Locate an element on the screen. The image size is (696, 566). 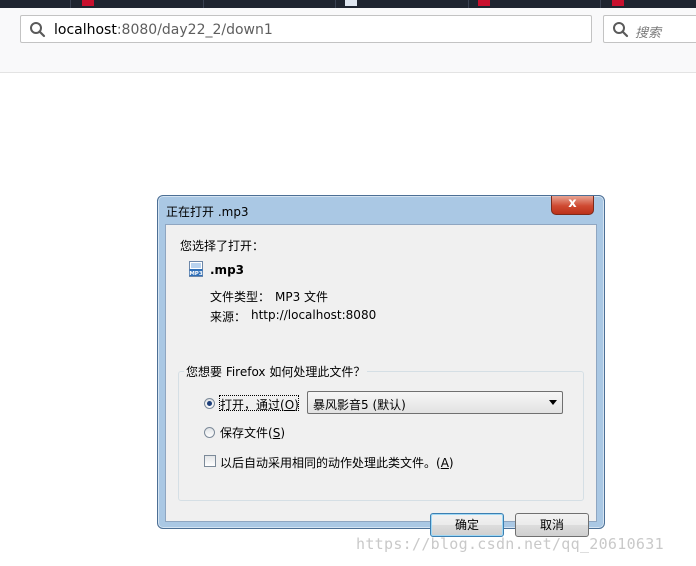
radio-selected-dot is located at coordinates (209, 403).